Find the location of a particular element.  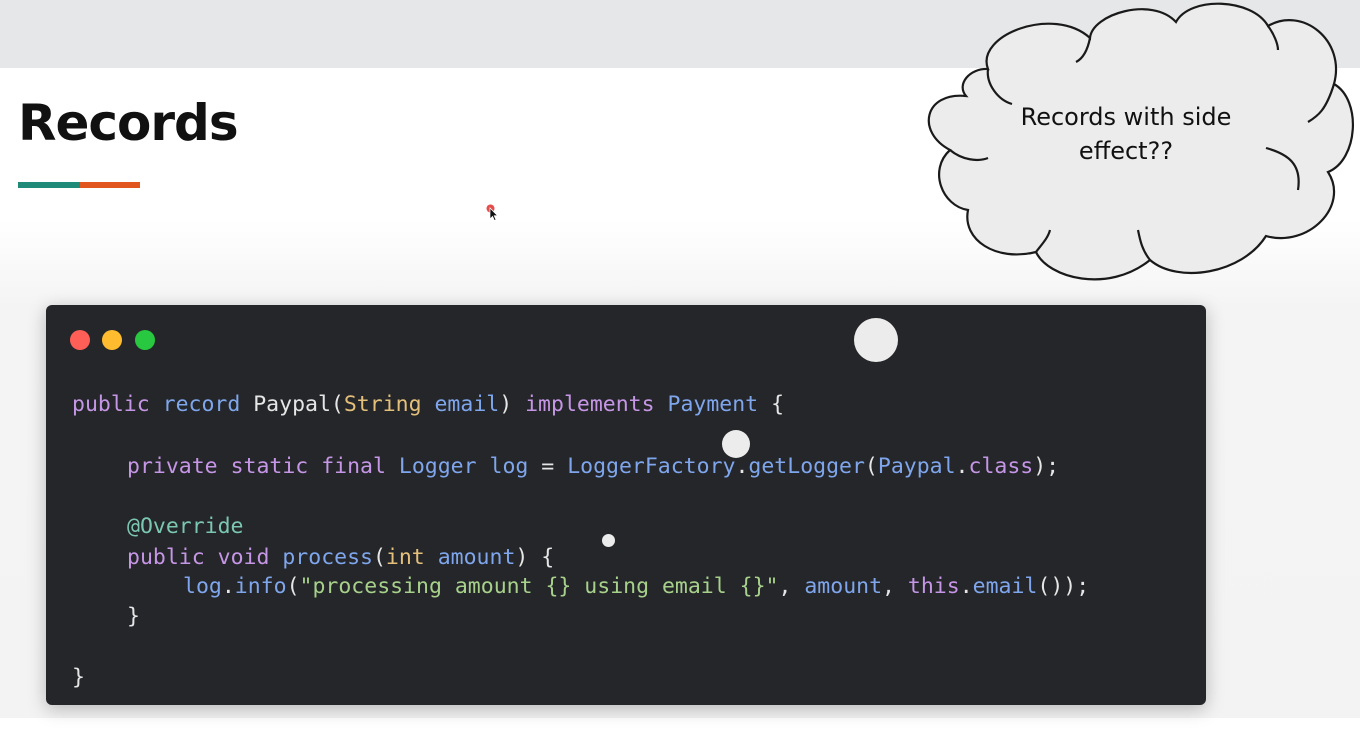

code-token: getLogger is located at coordinates (806, 466).